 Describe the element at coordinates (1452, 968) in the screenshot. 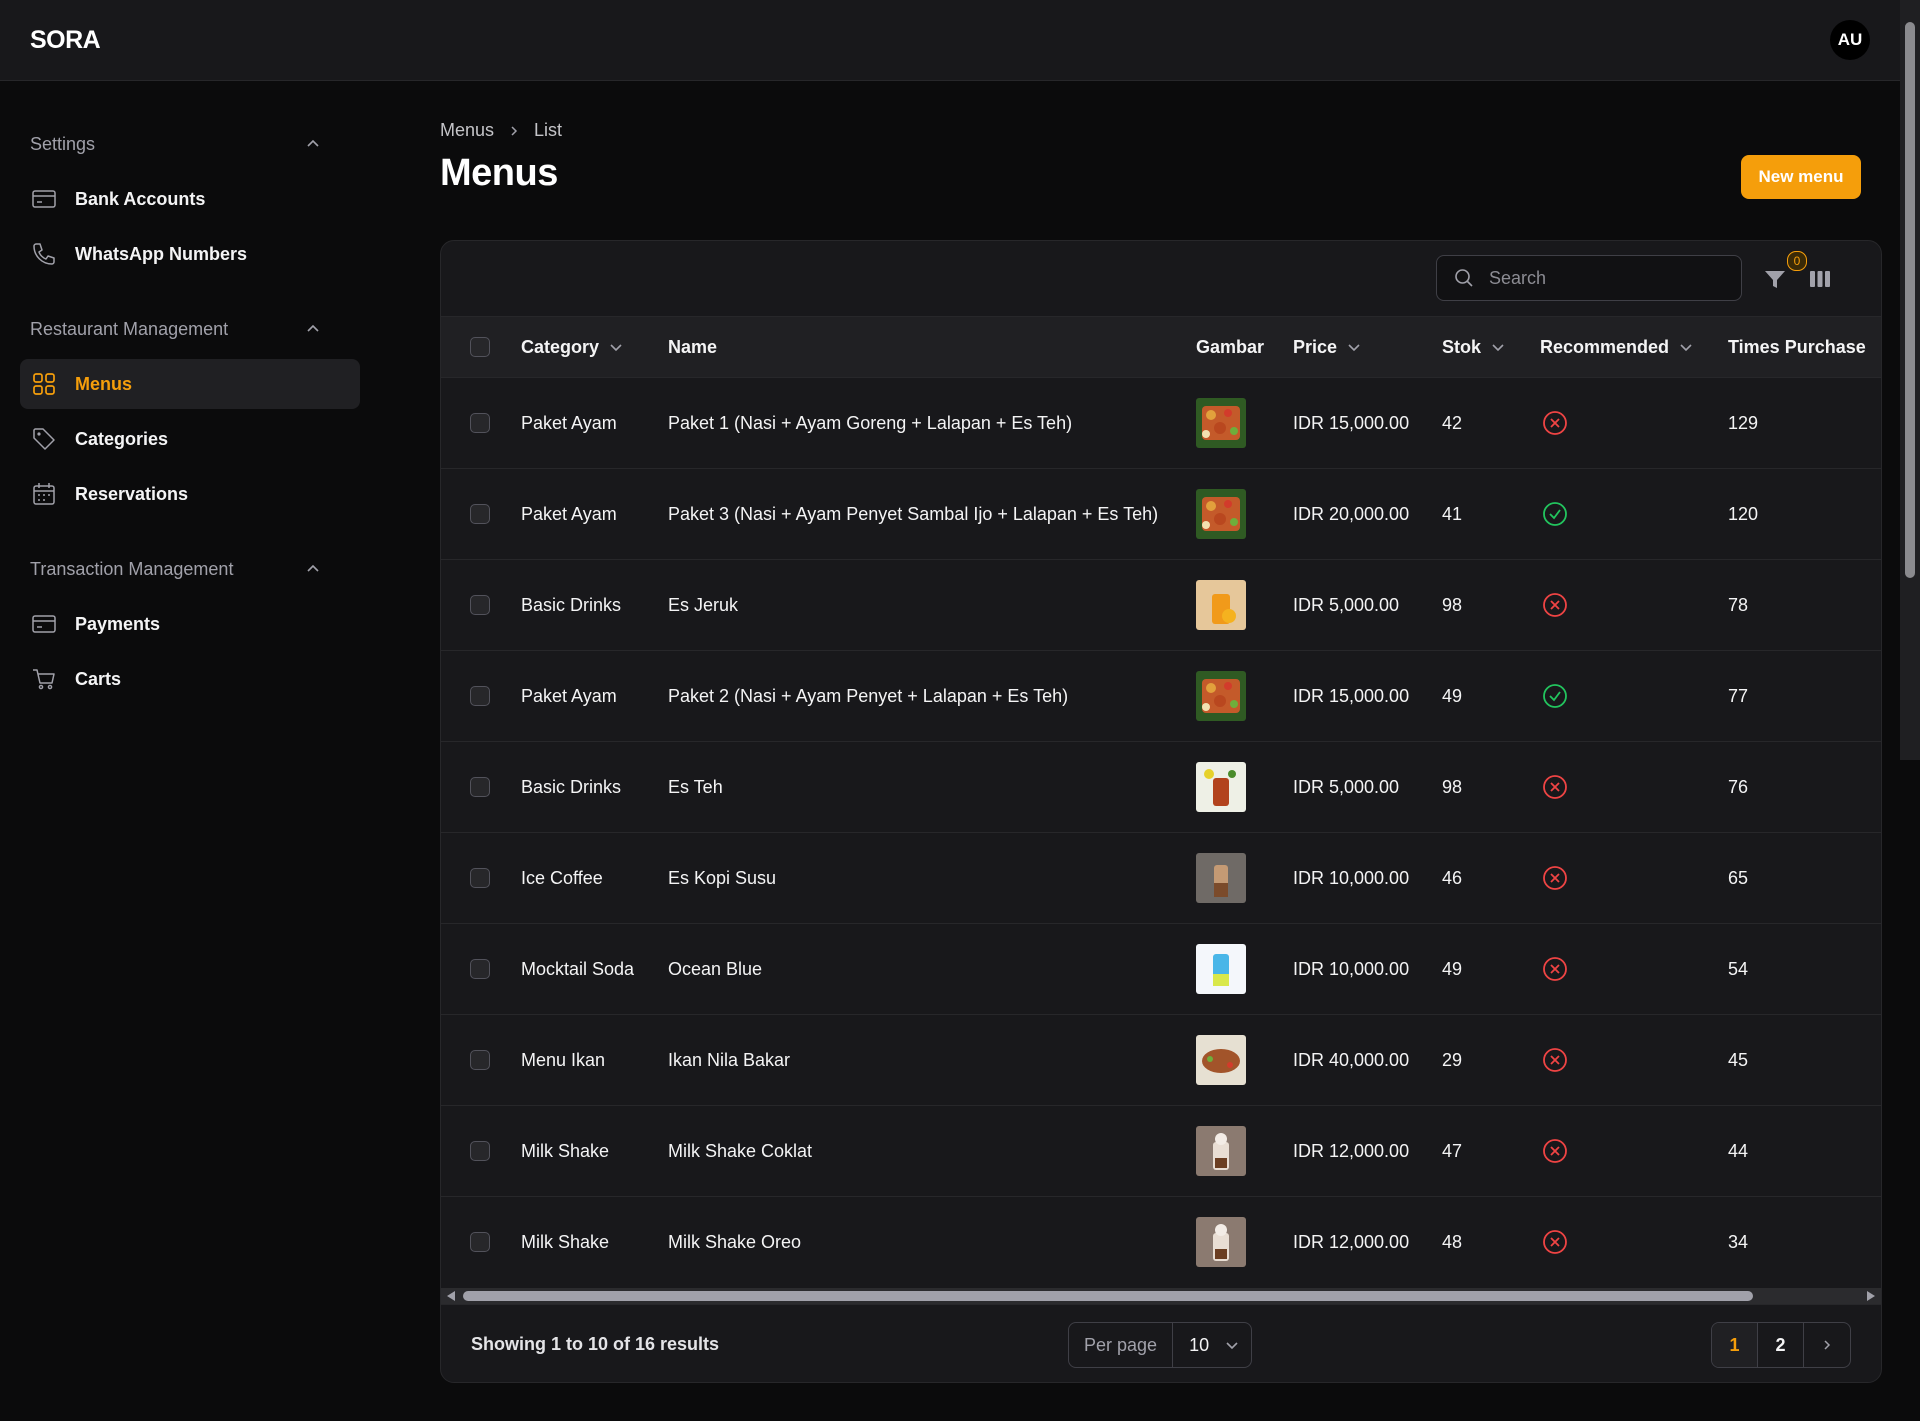

I see `cell-stok: 49` at that location.